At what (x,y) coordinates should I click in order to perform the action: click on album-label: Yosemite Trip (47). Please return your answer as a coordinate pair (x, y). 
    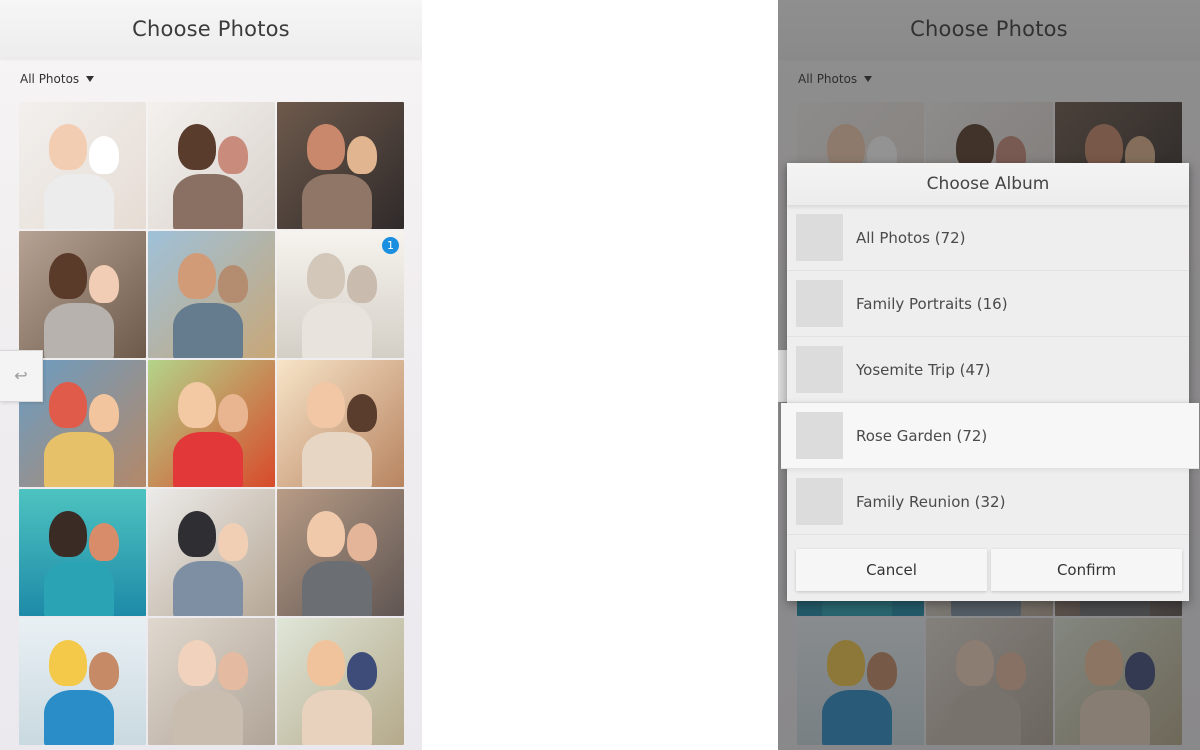
    Looking at the image, I should click on (923, 369).